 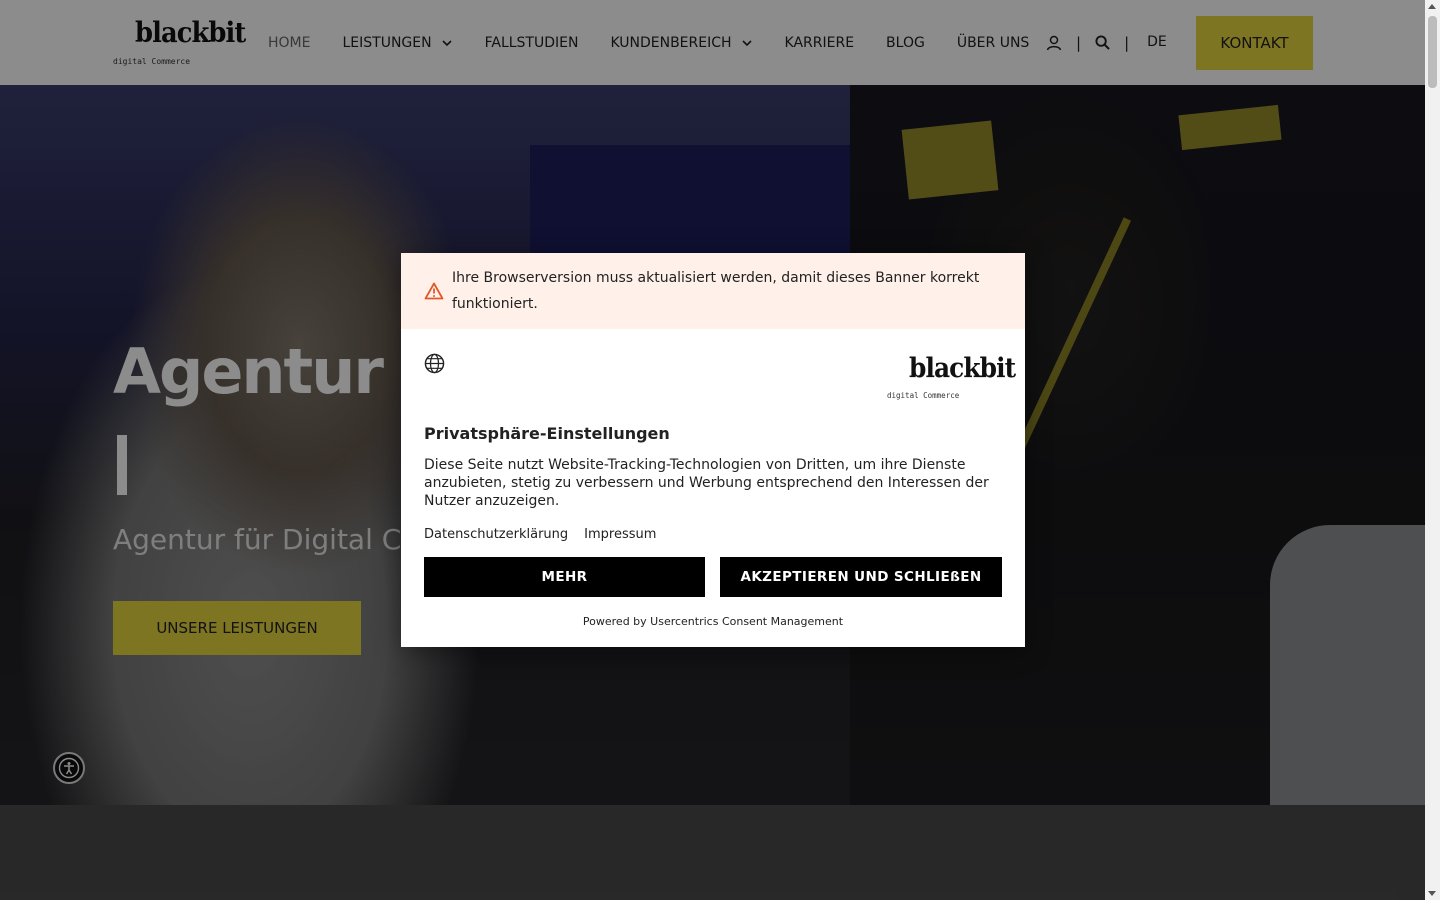 I want to click on consent-title: Privatsphäre-Einstellungen, so click(x=547, y=433).